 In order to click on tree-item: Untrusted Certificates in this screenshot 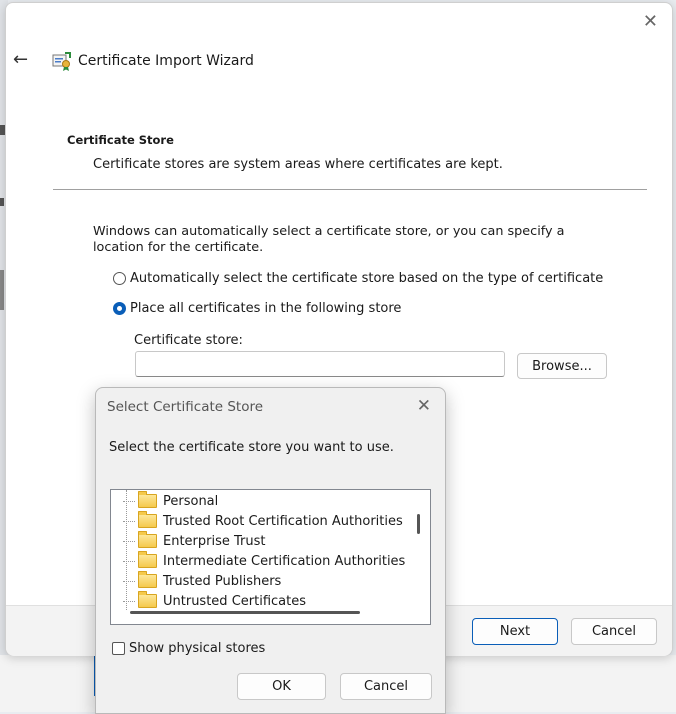, I will do `click(214, 601)`.